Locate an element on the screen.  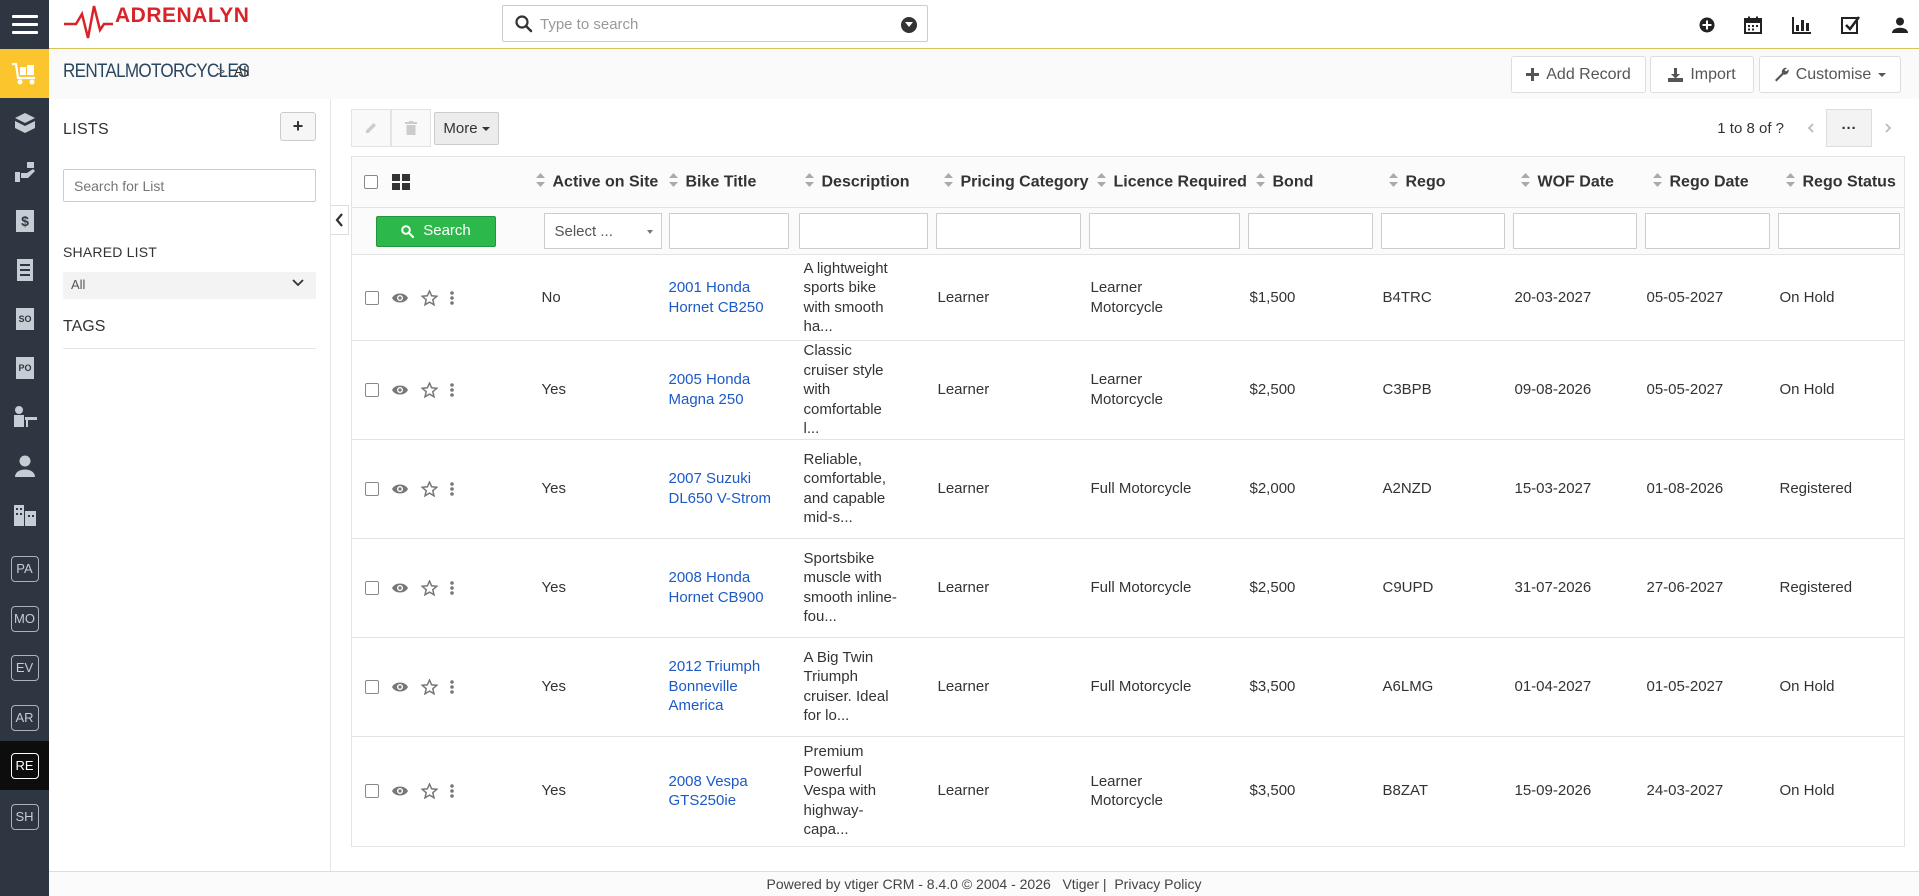
global-search is located at coordinates (715, 23).